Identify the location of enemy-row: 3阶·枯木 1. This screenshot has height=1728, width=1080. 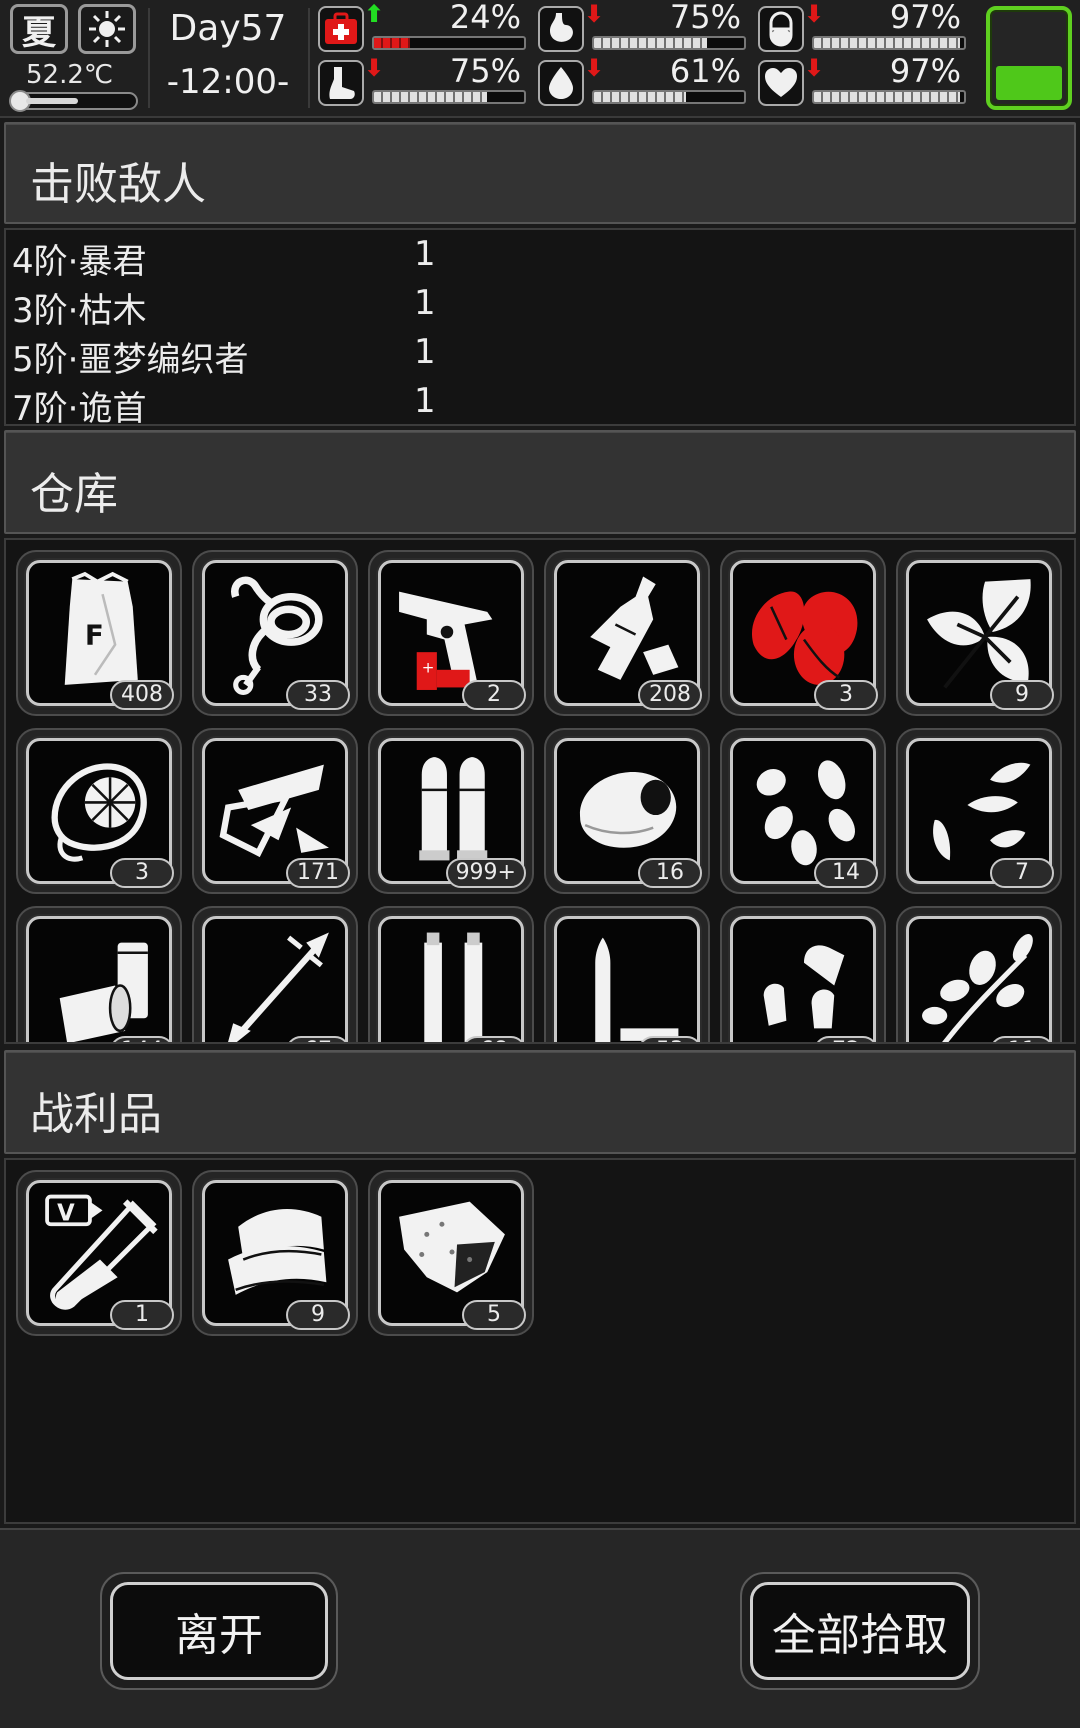
(512, 305).